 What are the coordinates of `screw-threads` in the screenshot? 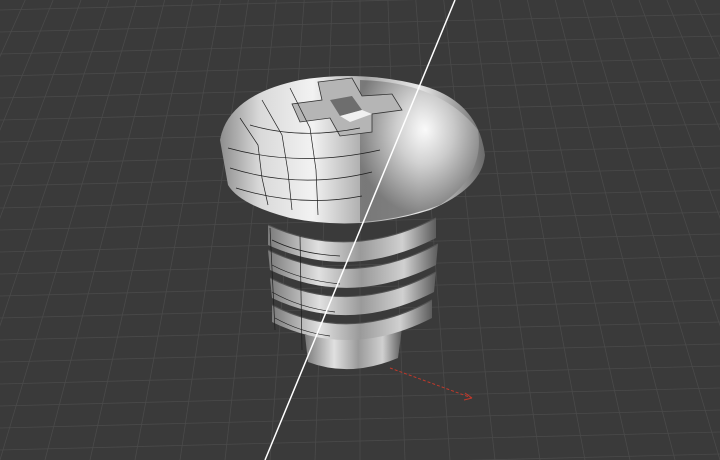 It's located at (353, 279).